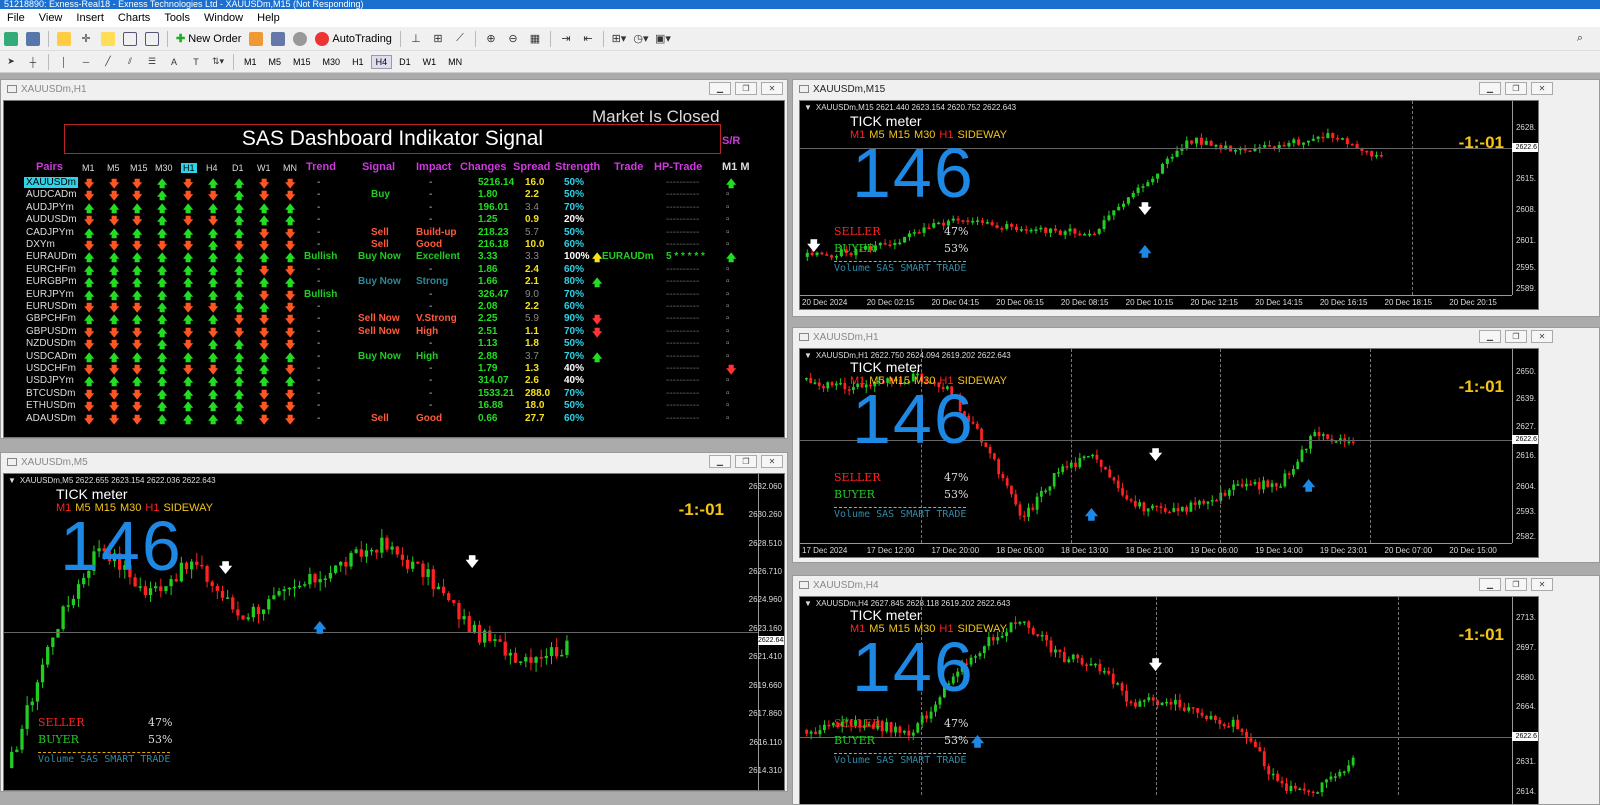 This screenshot has width=1600, height=805. What do you see at coordinates (51, 331) in the screenshot?
I see `pair-label: GBPUSDm` at bounding box center [51, 331].